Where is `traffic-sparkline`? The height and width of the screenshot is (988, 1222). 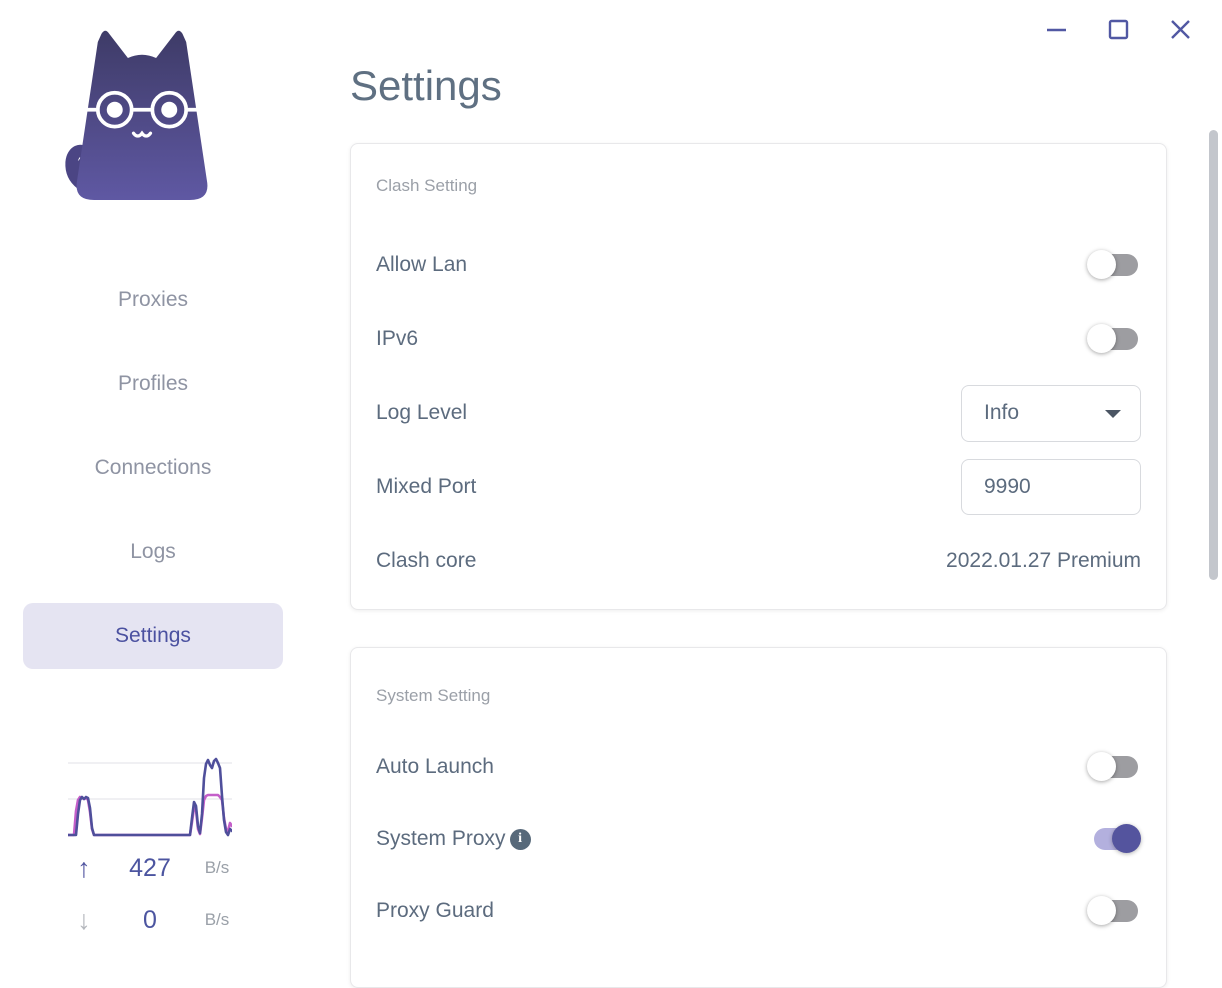
traffic-sparkline is located at coordinates (150, 797).